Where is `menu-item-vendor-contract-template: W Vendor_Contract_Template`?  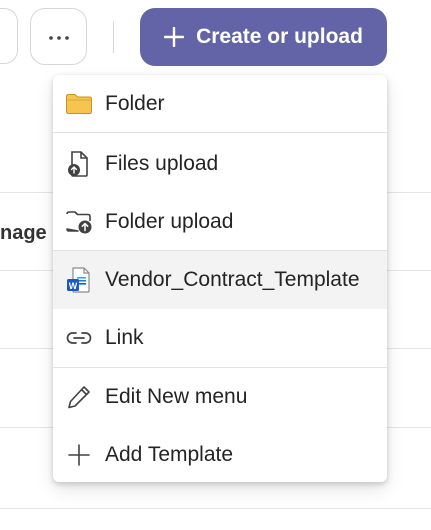 menu-item-vendor-contract-template: W Vendor_Contract_Template is located at coordinates (220, 280).